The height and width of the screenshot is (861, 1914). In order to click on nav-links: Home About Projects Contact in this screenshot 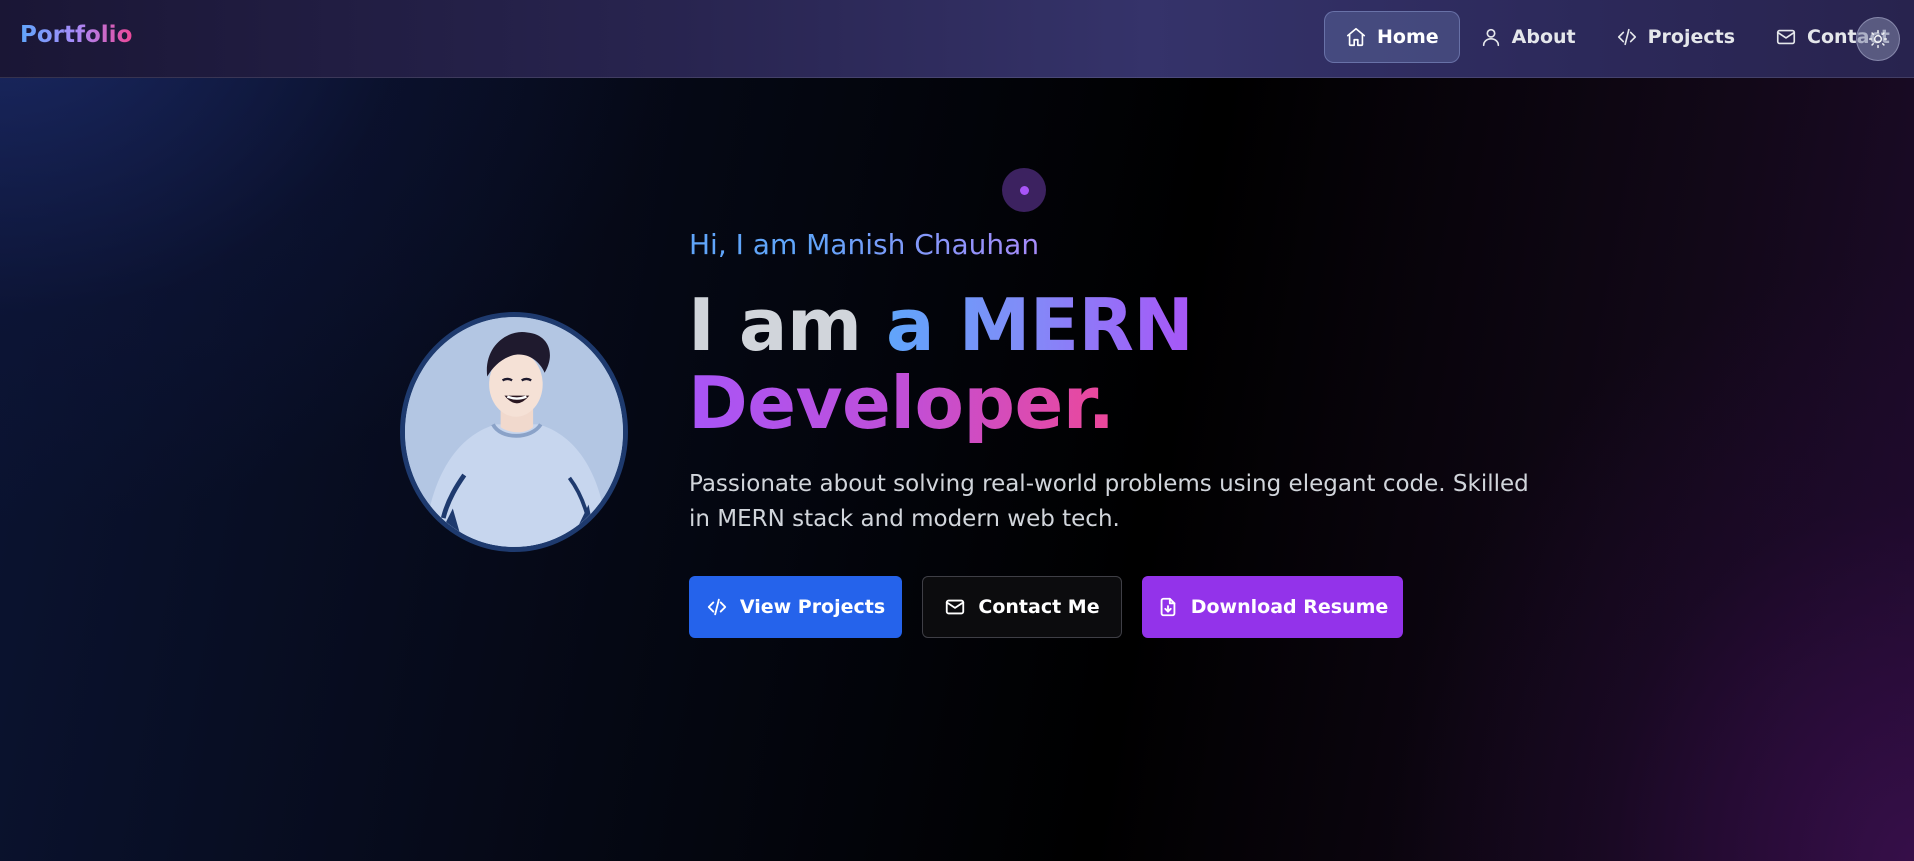, I will do `click(1617, 37)`.